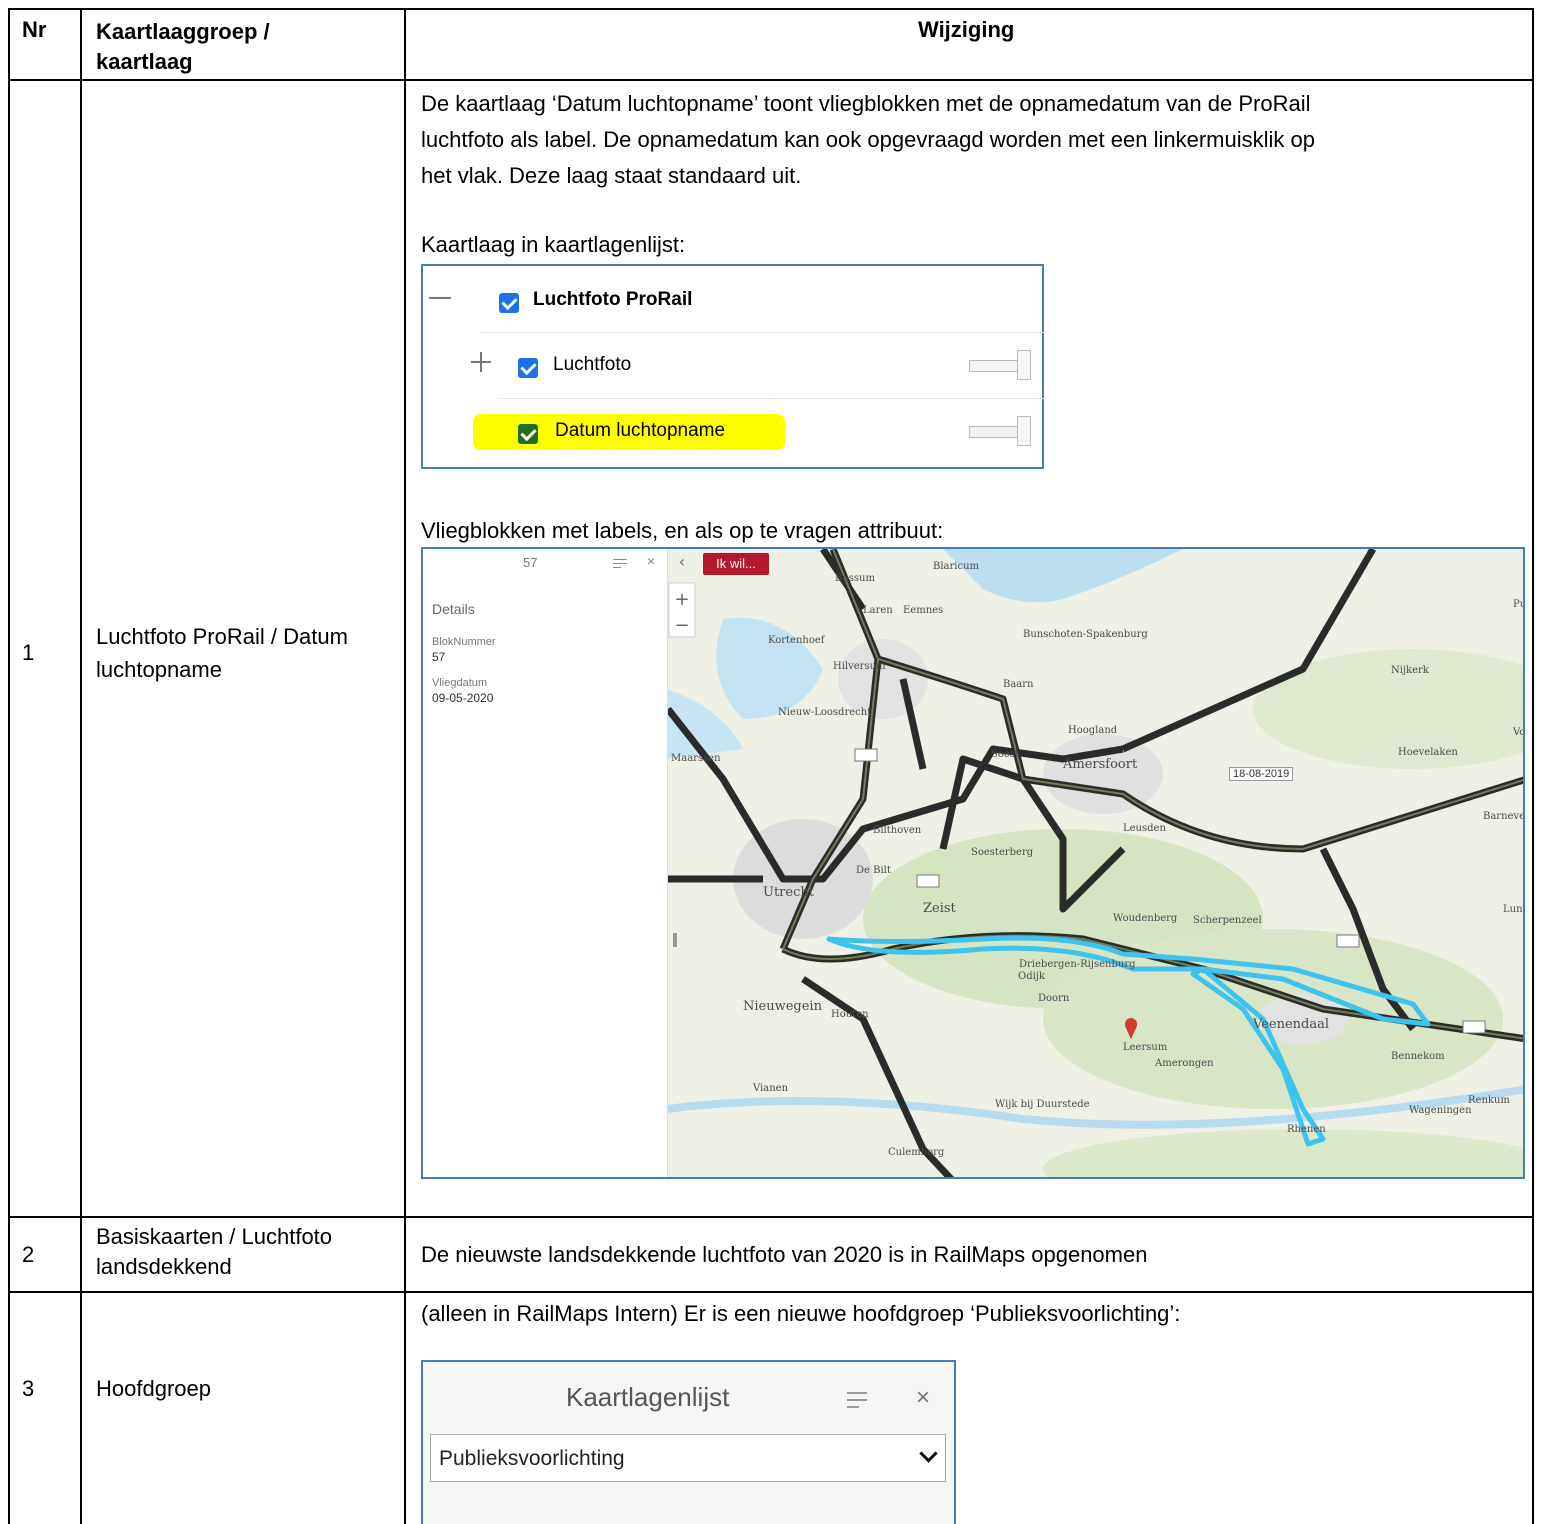 Image resolution: width=1542 pixels, height=1524 pixels. Describe the element at coordinates (528, 434) in the screenshot. I see `checkbox-datum-luchtopname` at that location.